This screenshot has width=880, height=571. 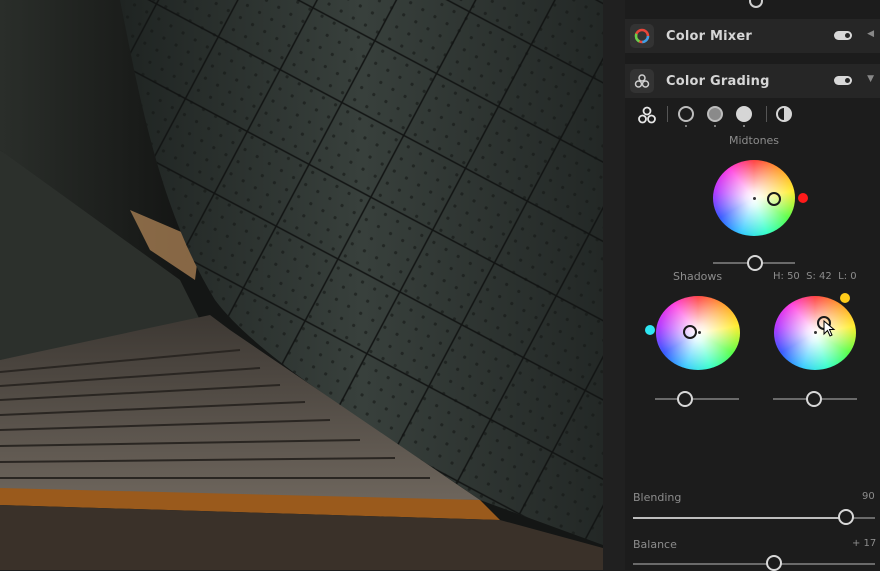 I want to click on blending-fill, so click(x=739, y=518).